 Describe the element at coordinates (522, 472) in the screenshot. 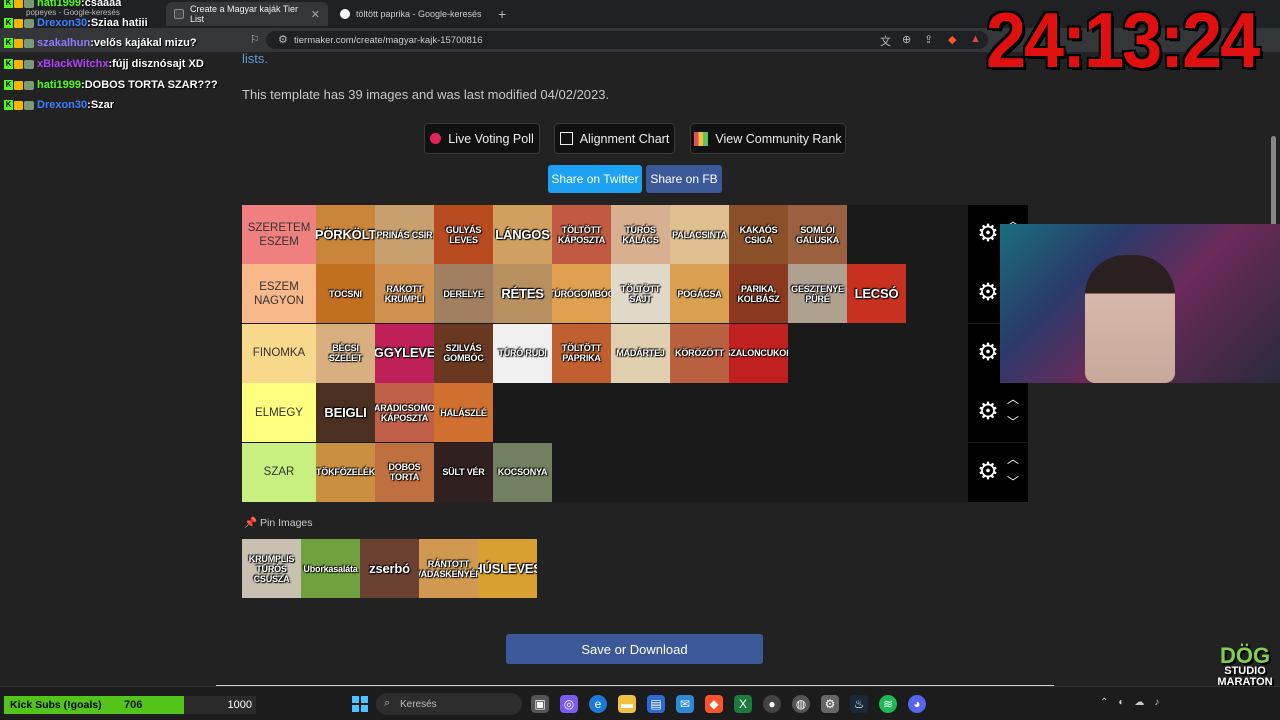

I see `tier-image: KOCSONYA` at that location.